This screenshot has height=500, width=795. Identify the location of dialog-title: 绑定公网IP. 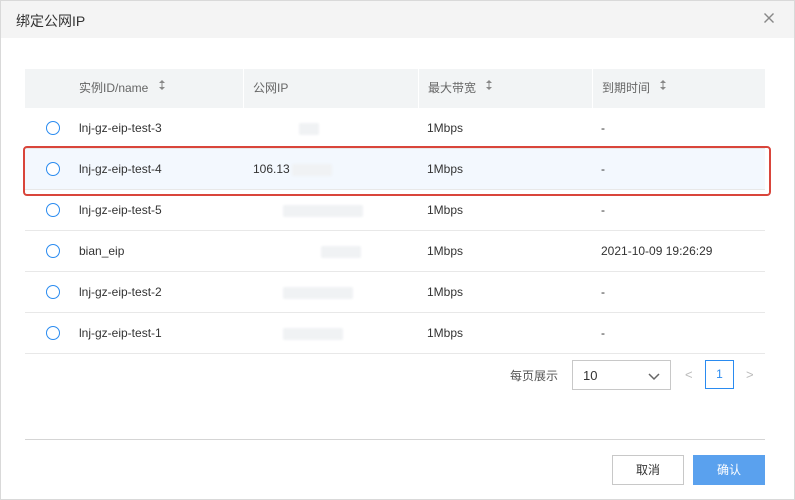
(51, 21).